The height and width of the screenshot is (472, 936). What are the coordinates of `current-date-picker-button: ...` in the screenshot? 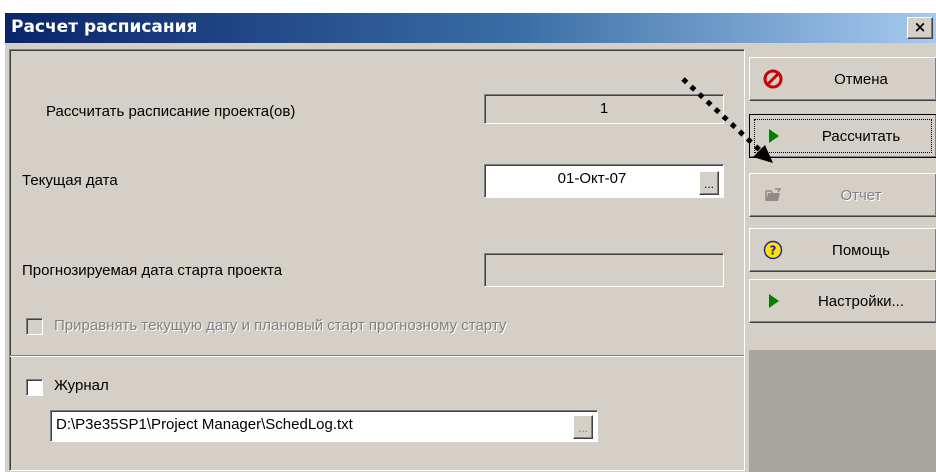 It's located at (709, 183).